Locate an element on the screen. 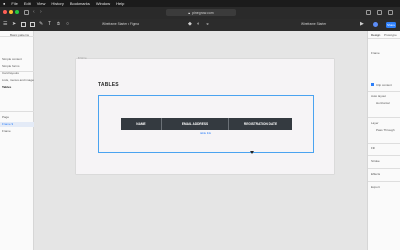 The width and height of the screenshot is (400, 250). tab-prototype: Prototype is located at coordinates (390, 35).